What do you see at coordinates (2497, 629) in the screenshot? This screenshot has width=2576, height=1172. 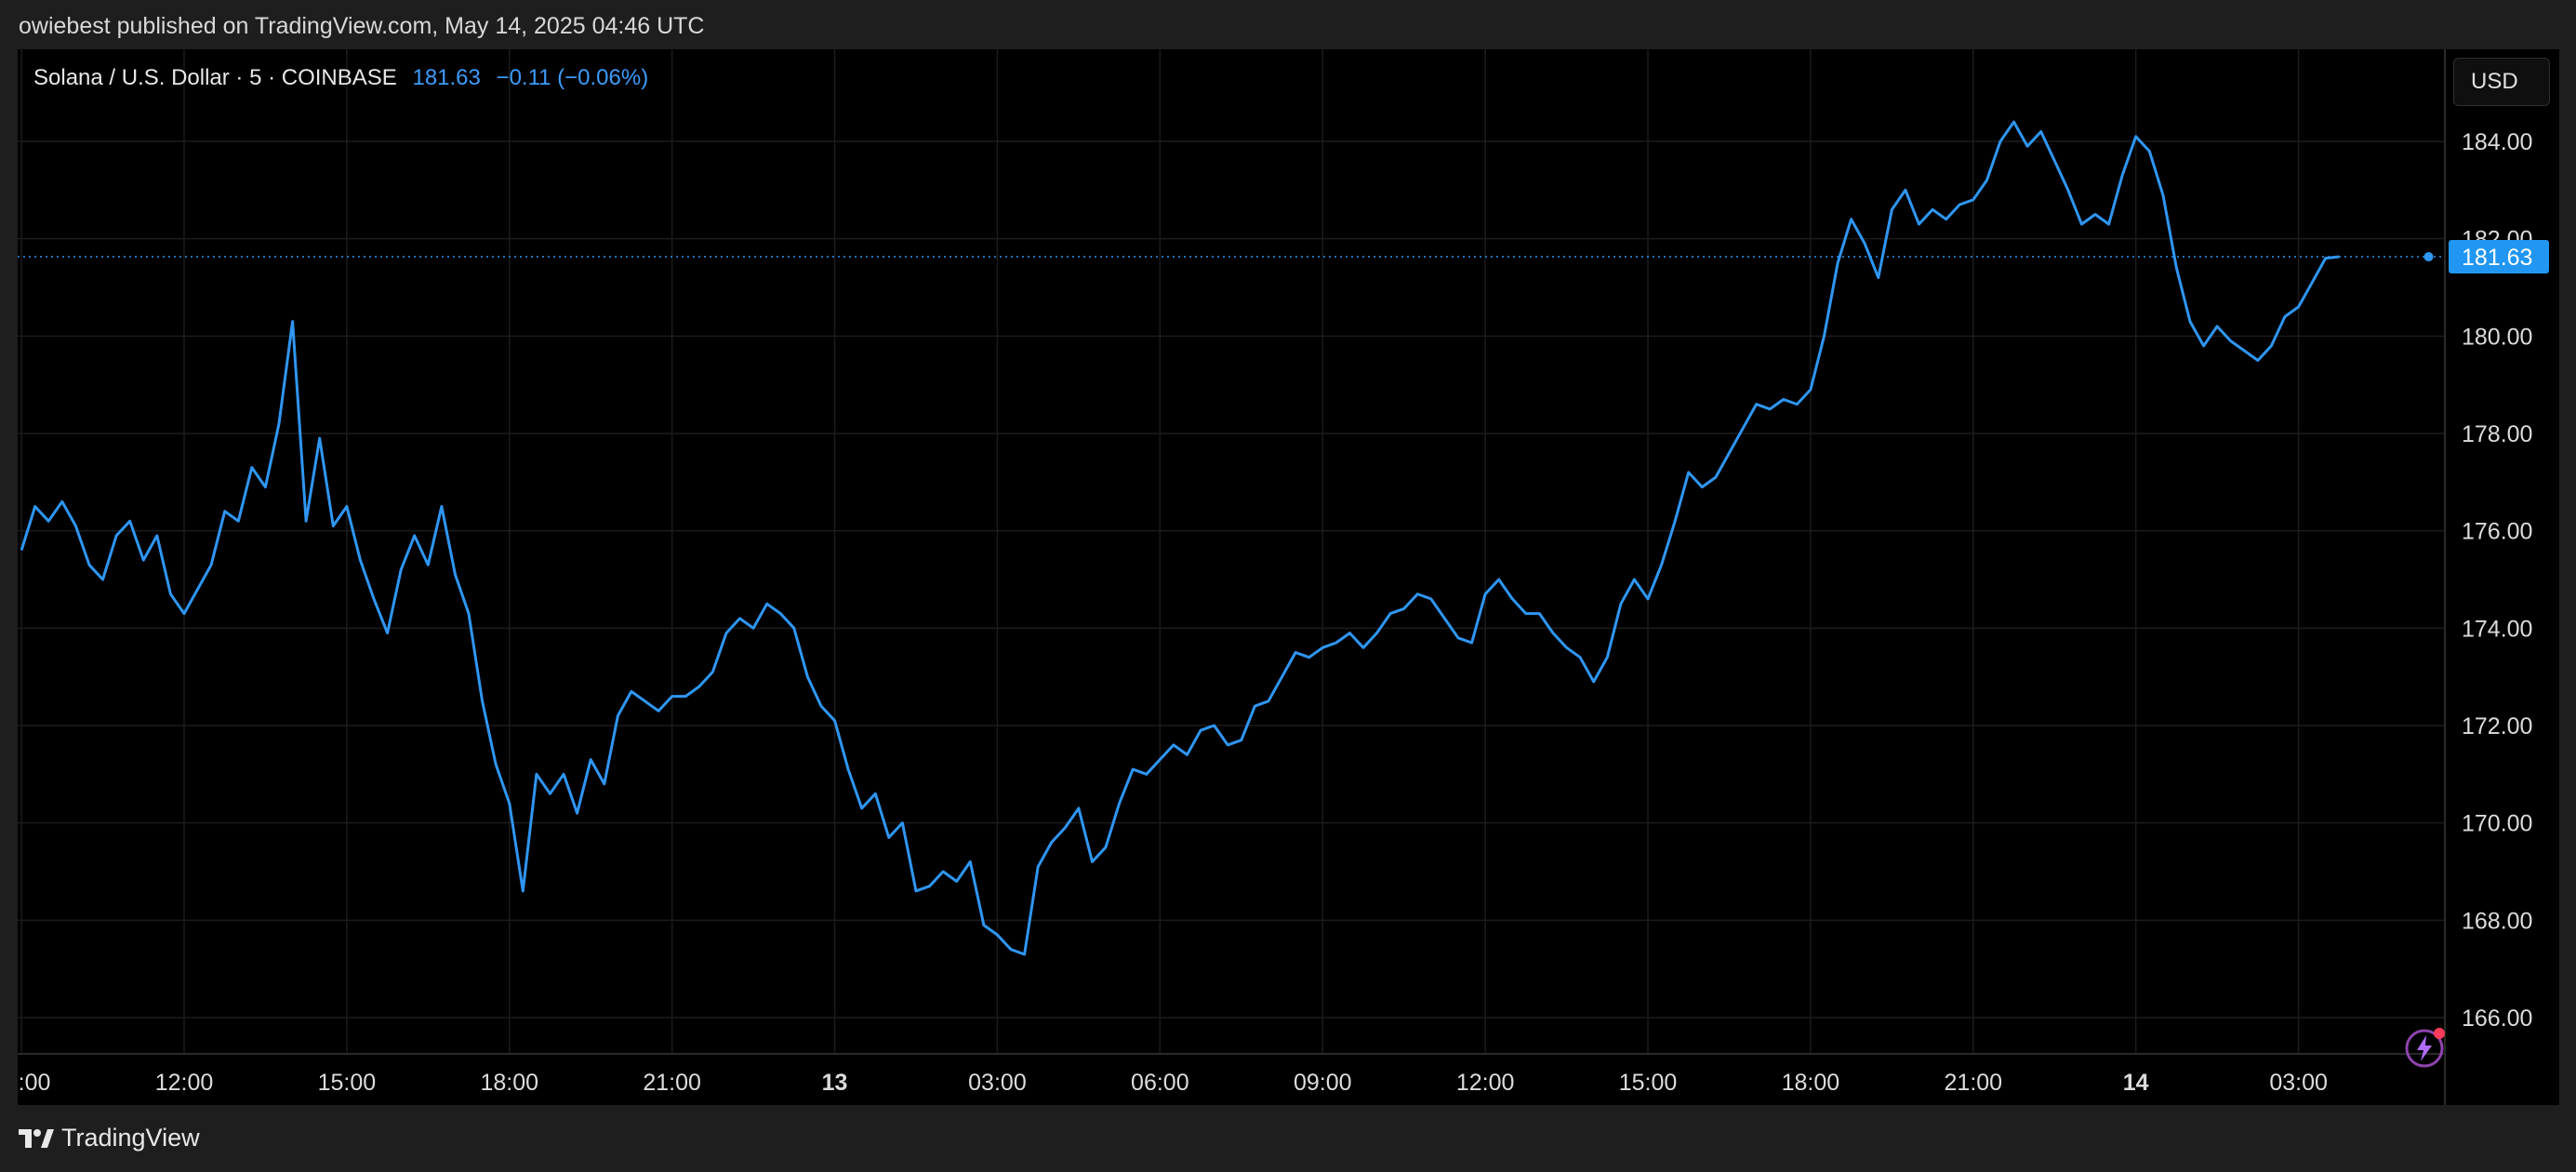 I see `y-tick-label: 174.00` at bounding box center [2497, 629].